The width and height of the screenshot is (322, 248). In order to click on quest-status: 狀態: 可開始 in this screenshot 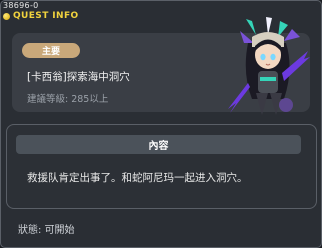, I will do `click(46, 230)`.